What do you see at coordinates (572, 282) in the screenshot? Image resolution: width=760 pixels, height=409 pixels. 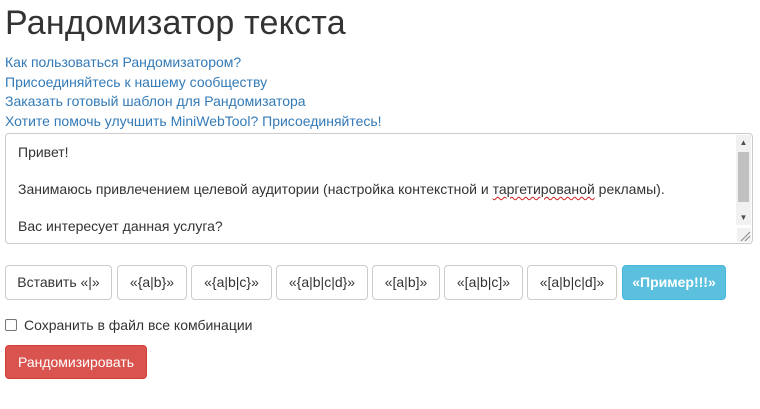 I see `insert-abcd-brackets-button: «[a|b|c|d]»` at bounding box center [572, 282].